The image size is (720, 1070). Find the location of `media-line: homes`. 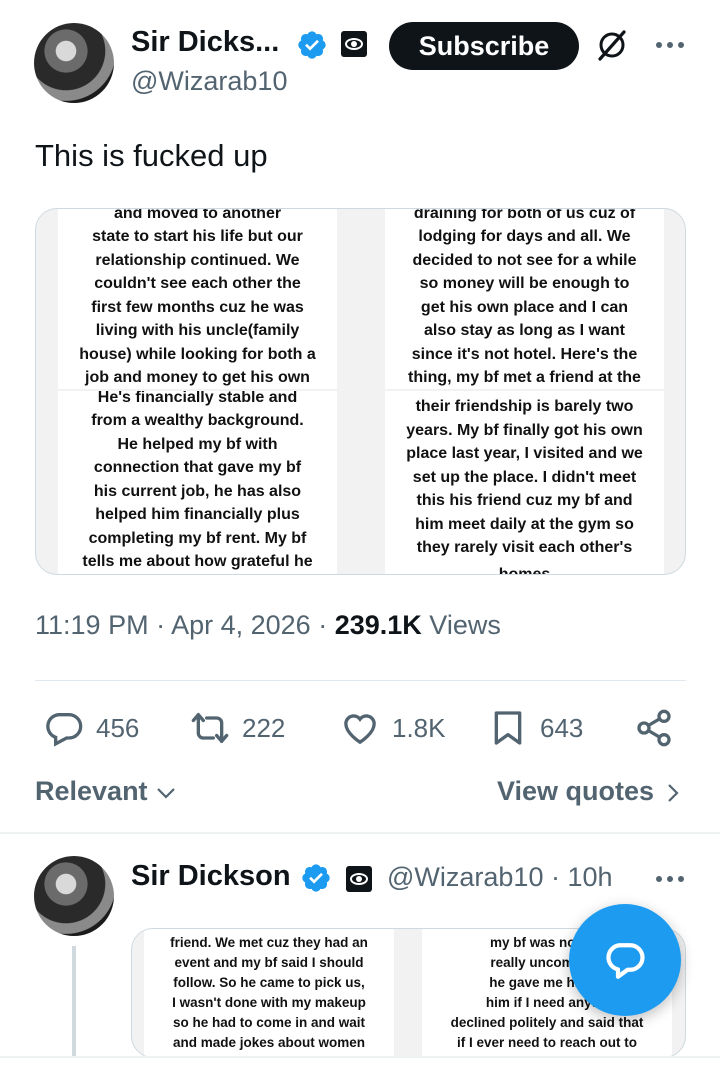

media-line: homes is located at coordinates (524, 570).